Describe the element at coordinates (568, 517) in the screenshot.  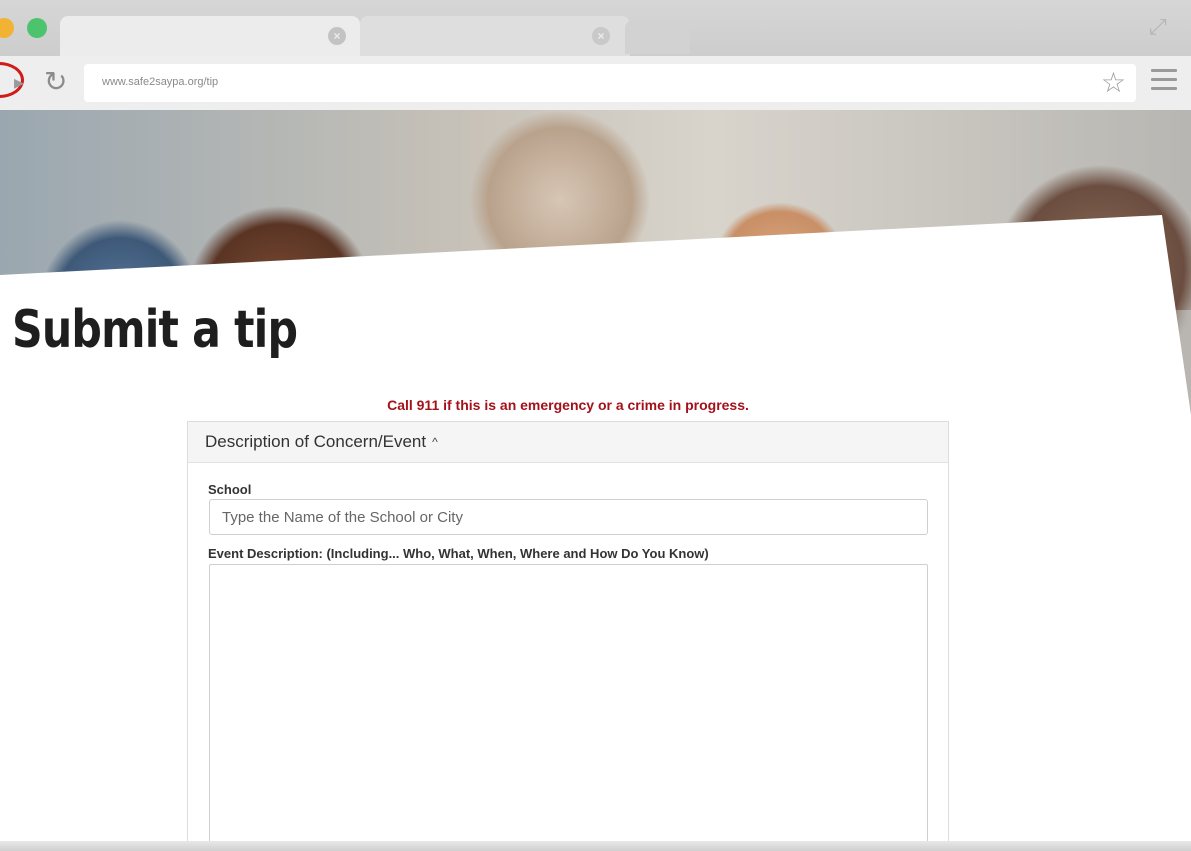
I see `school-input` at that location.